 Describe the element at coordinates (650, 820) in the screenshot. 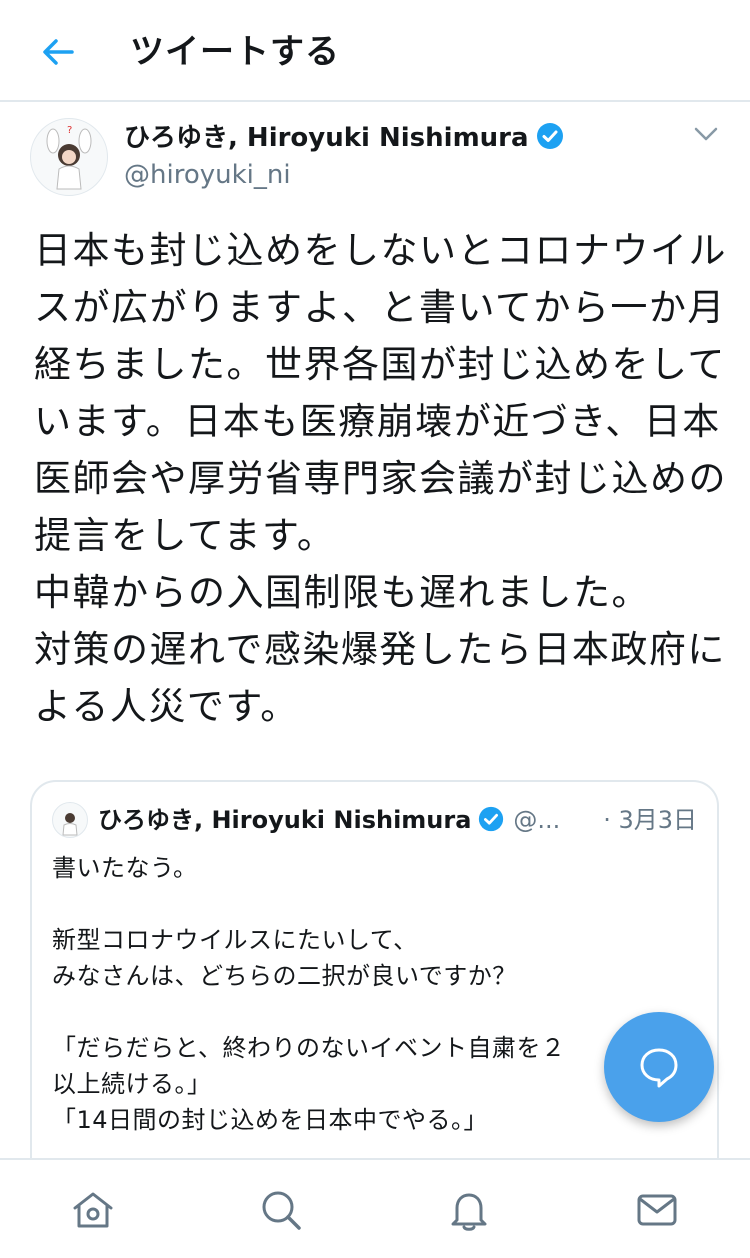

I see `quoted-date: · 3月3日` at that location.